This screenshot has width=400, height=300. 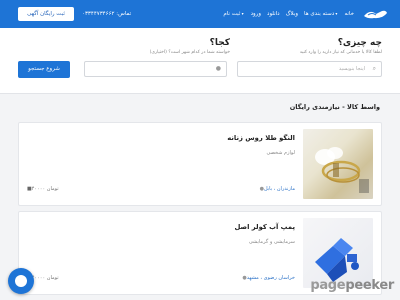 I want to click on post-free-ad-button: ثبت رایگان آگهی, so click(x=46, y=14).